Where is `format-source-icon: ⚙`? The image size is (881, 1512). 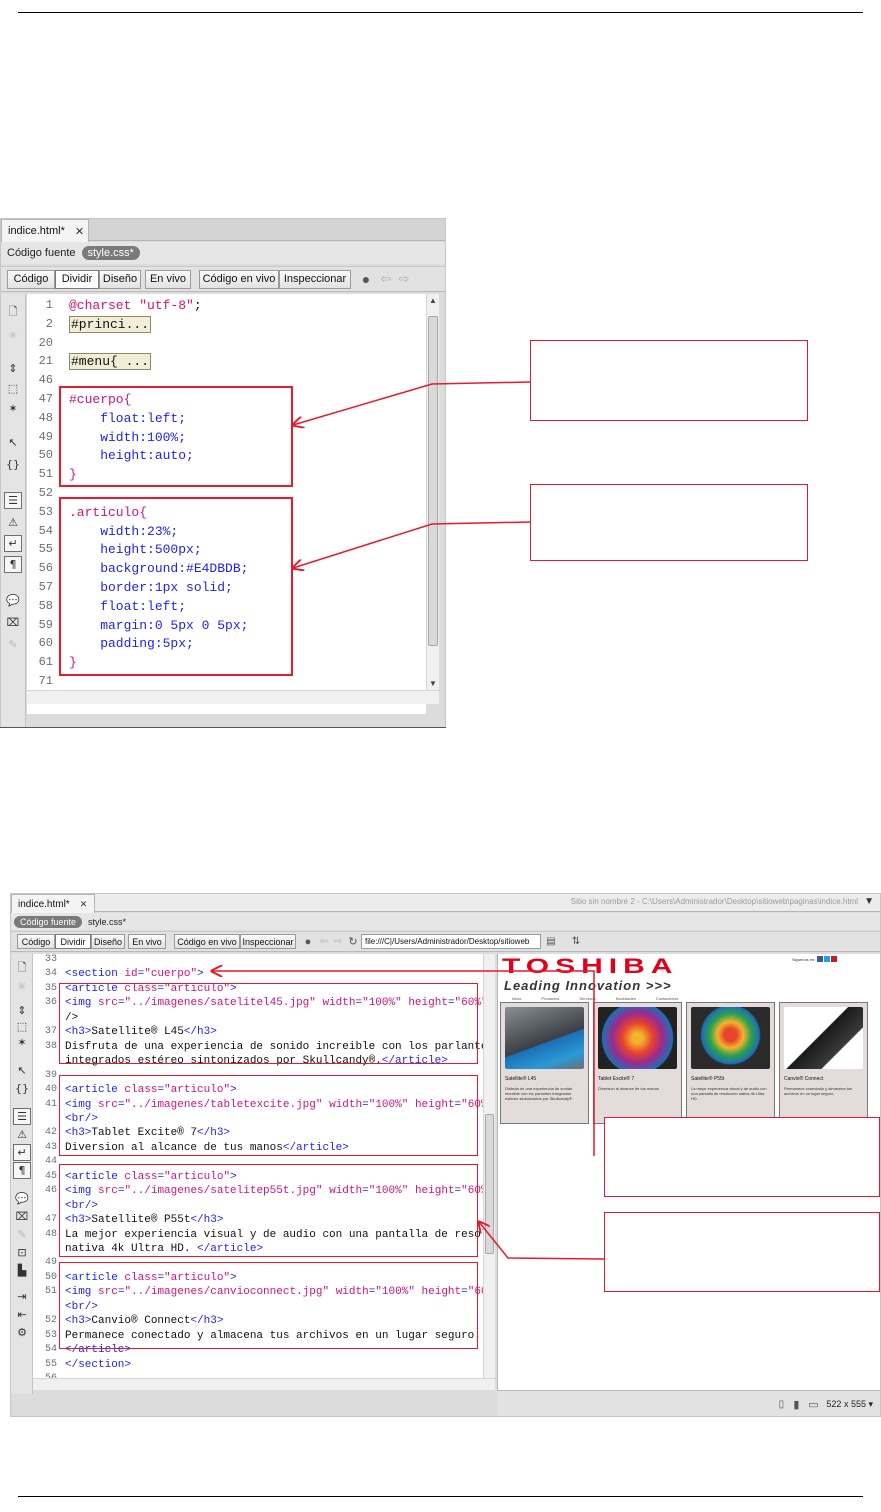 format-source-icon: ⚙ is located at coordinates (22, 1332).